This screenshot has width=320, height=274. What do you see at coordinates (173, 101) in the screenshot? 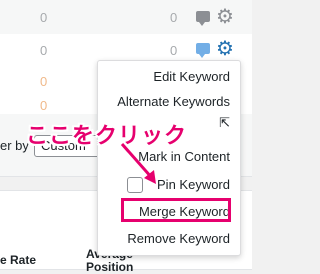
I see `menu-item-alternate-keywords: Alternate Keywords` at bounding box center [173, 101].